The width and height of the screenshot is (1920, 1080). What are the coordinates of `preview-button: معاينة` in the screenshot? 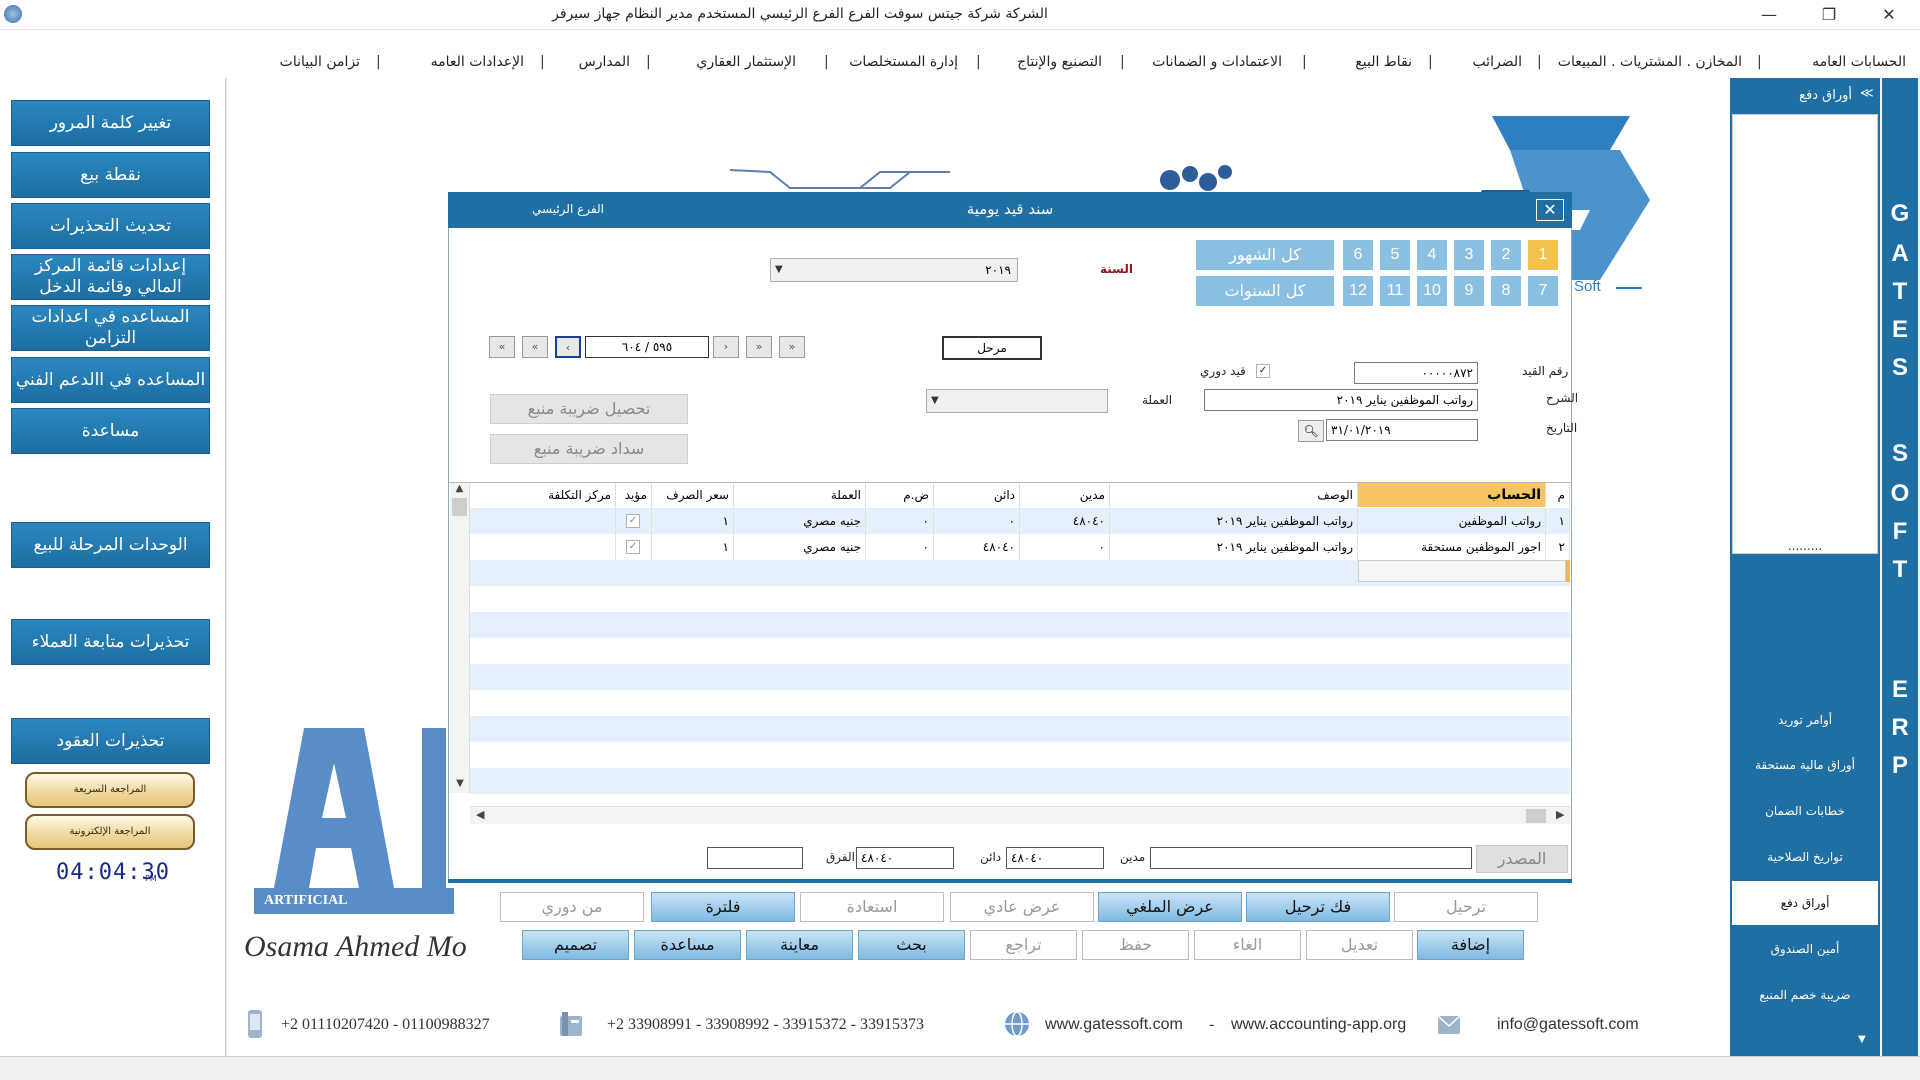 It's located at (799, 945).